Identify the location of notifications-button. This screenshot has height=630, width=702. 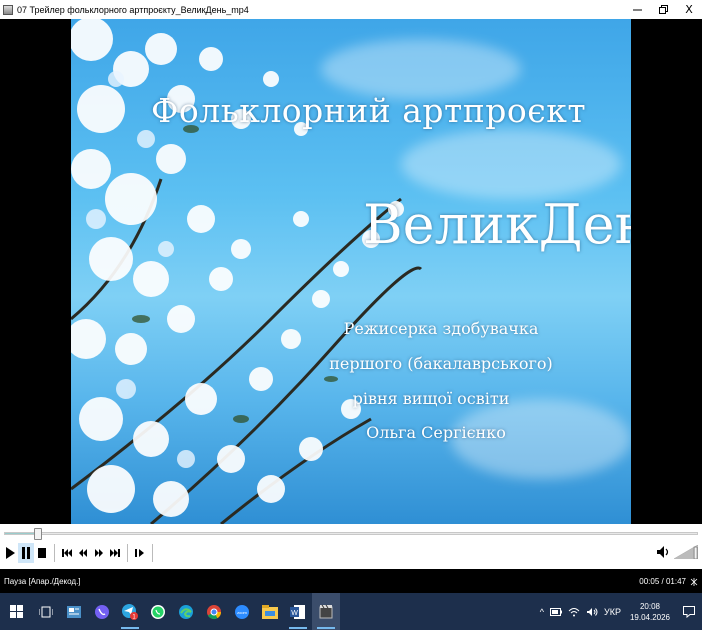
(689, 611).